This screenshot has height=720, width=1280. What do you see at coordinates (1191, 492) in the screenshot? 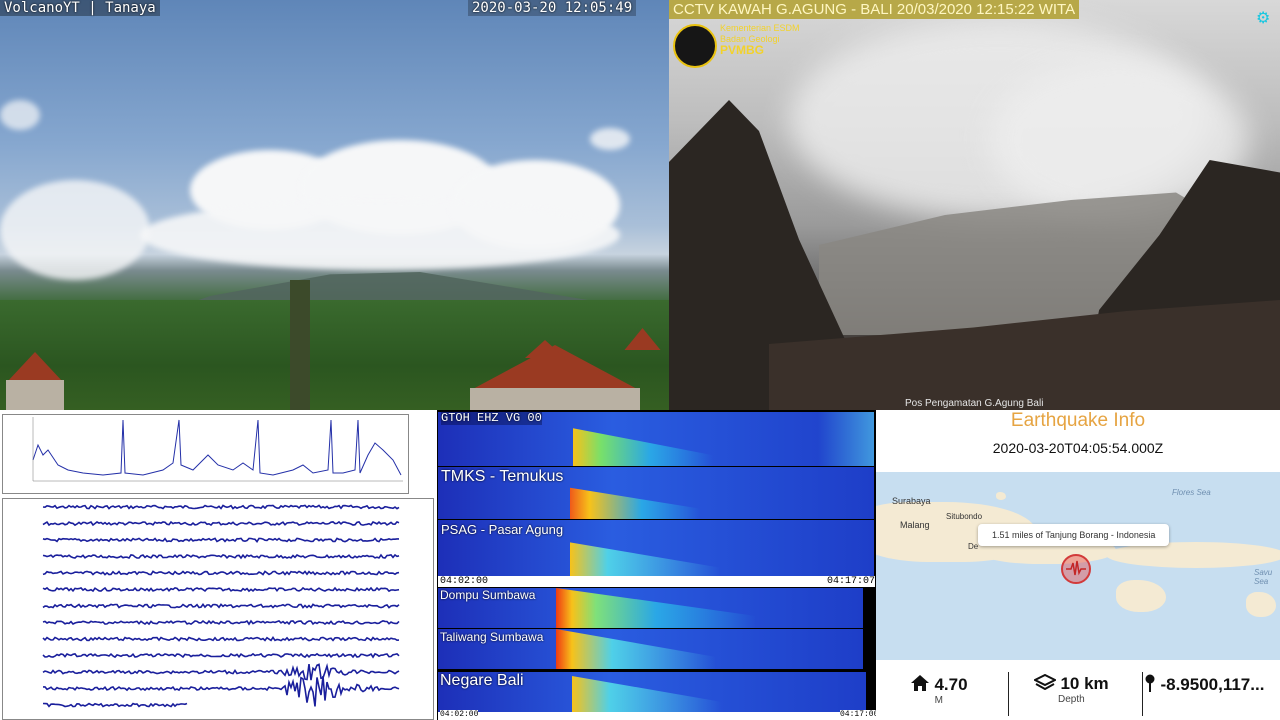
I see `sea-label: Flores Sea` at bounding box center [1191, 492].